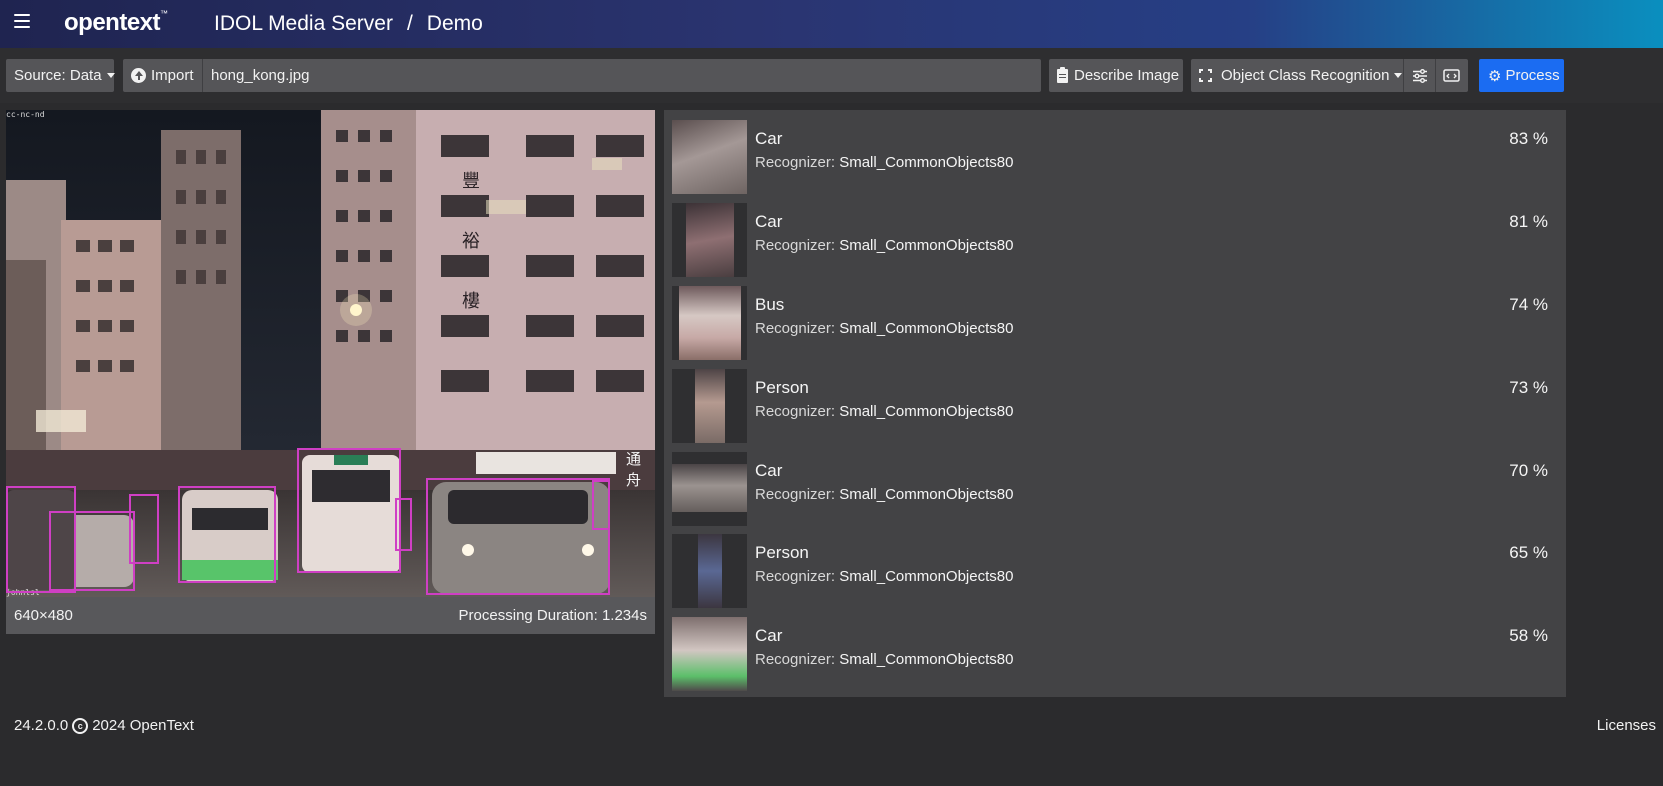  I want to click on import-button: Import, so click(163, 75).